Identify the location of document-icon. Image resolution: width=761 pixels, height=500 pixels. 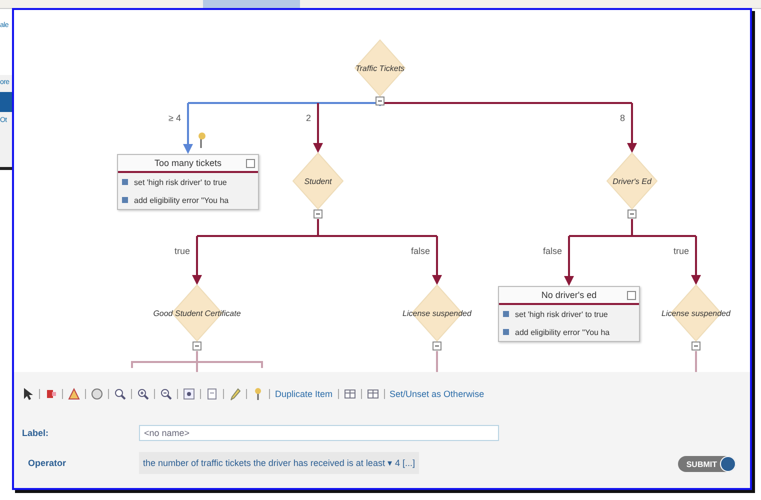
(212, 394).